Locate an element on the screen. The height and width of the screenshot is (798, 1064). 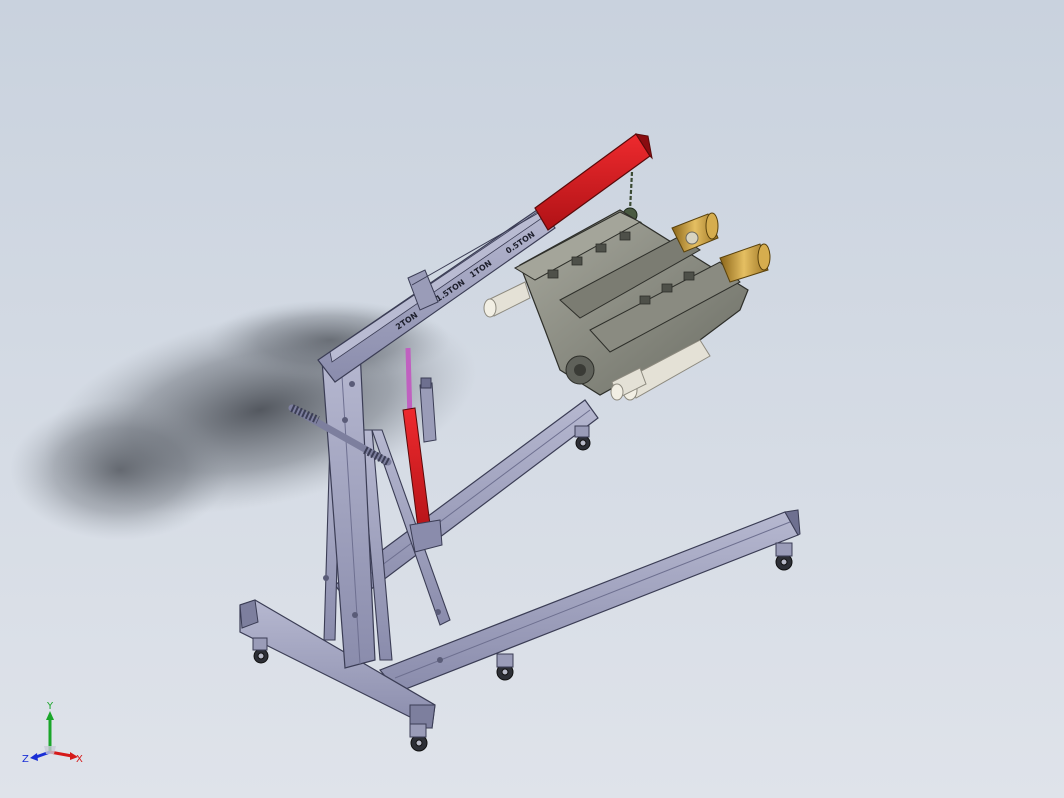
z-axis-arrow is located at coordinates (34, 757).